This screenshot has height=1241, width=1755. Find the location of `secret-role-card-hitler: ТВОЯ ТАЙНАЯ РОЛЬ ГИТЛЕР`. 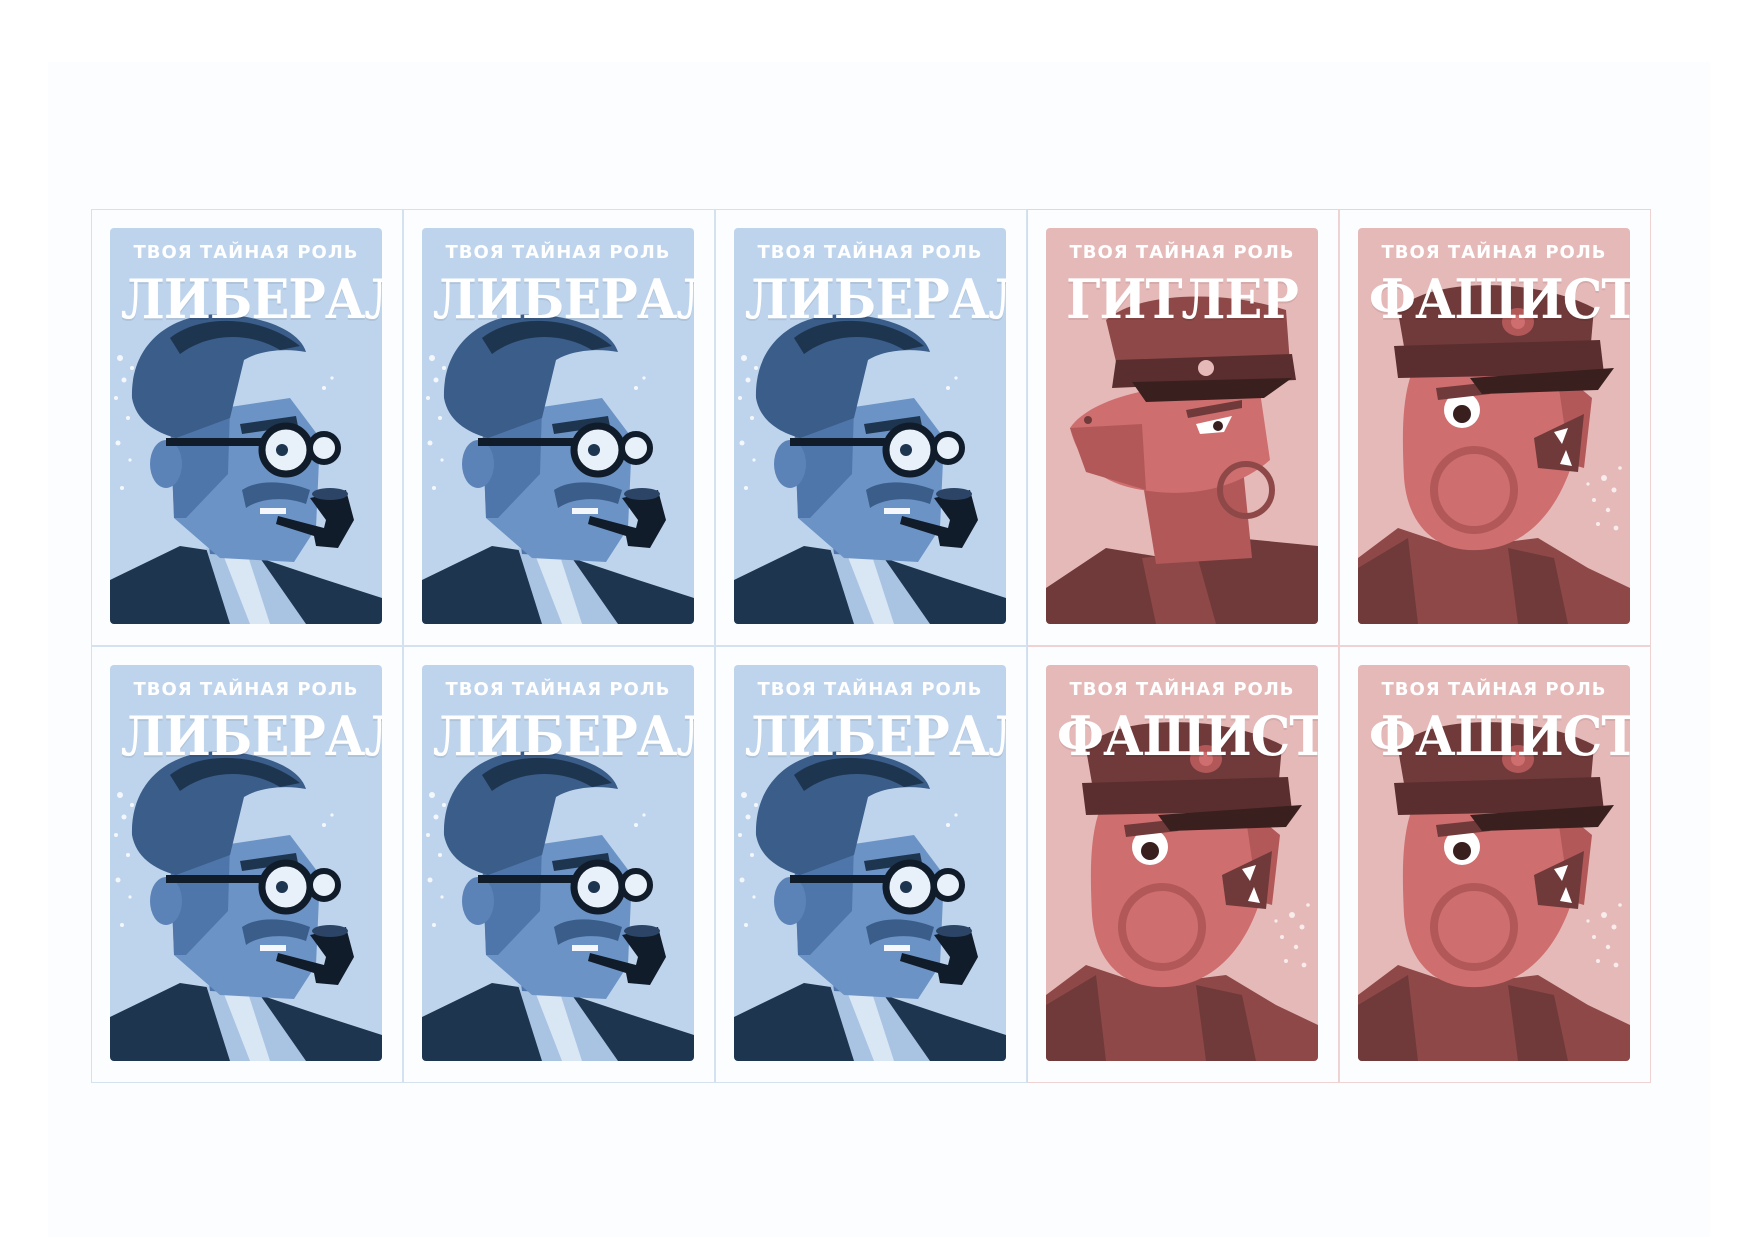

secret-role-card-hitler: ТВОЯ ТАЙНАЯ РОЛЬ ГИТЛЕР is located at coordinates (1182, 426).